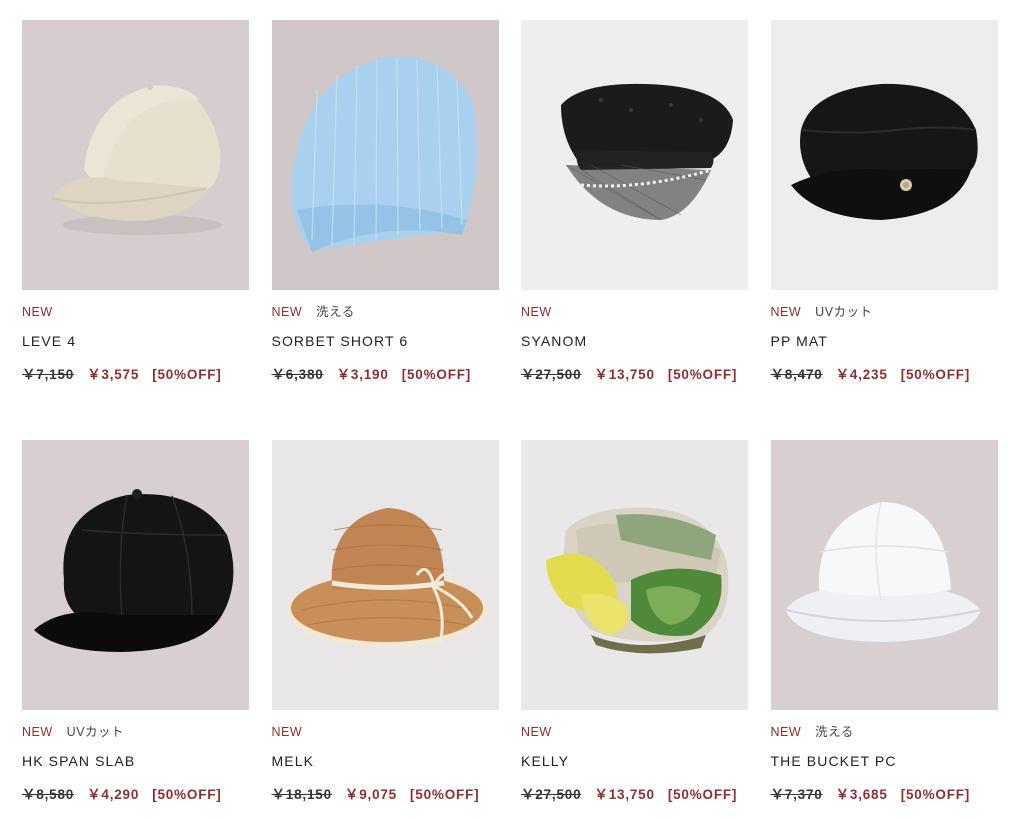 This screenshot has height=819, width=1024. I want to click on product-price: ￥8,470 ￥4,235 [50%OFF], so click(885, 375).